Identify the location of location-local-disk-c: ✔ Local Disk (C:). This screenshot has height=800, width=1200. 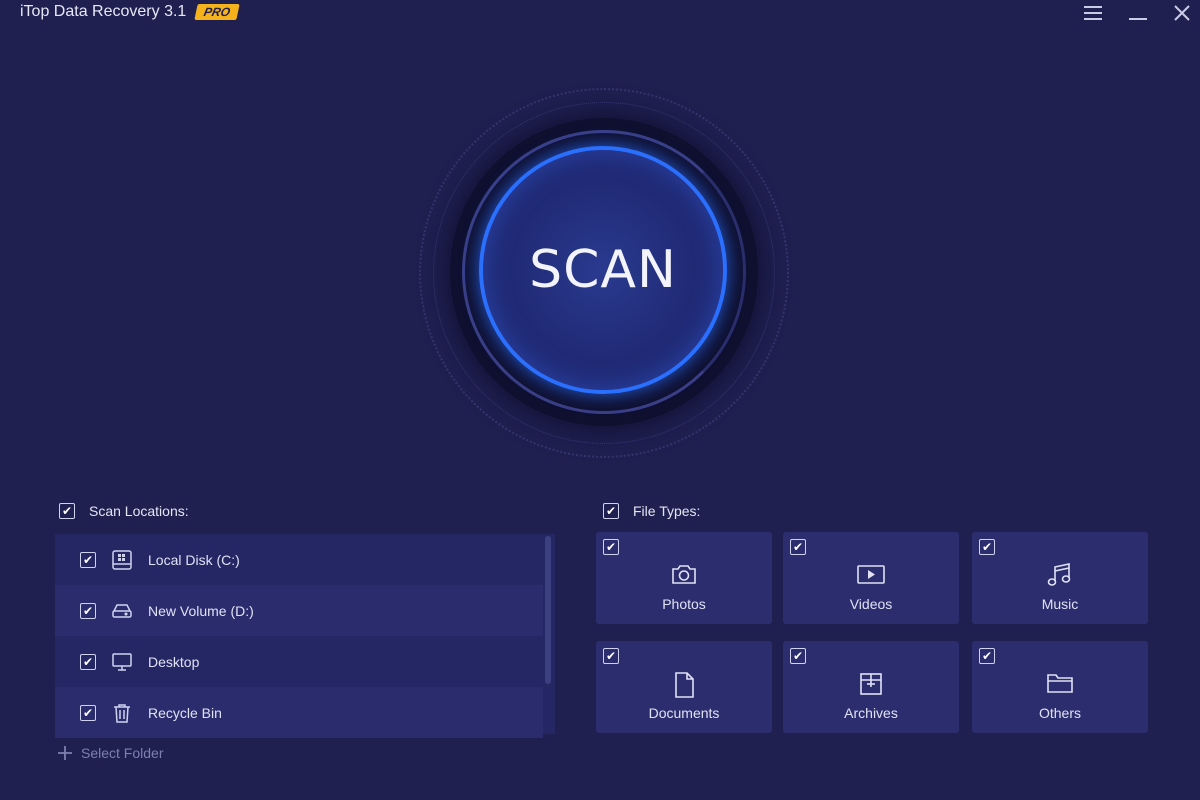
(299, 559).